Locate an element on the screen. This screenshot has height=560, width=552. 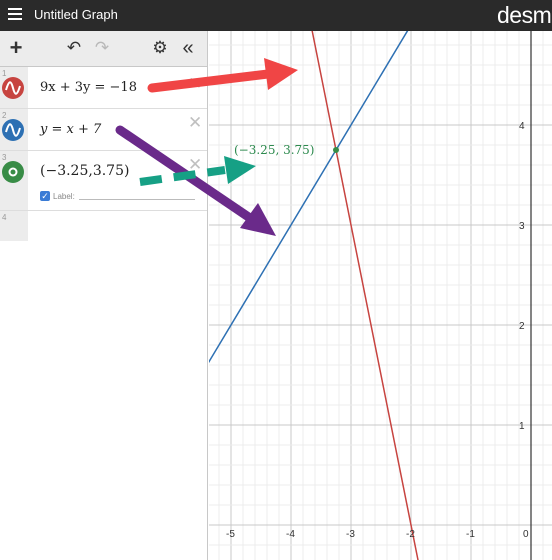
menu-icon is located at coordinates (15, 15).